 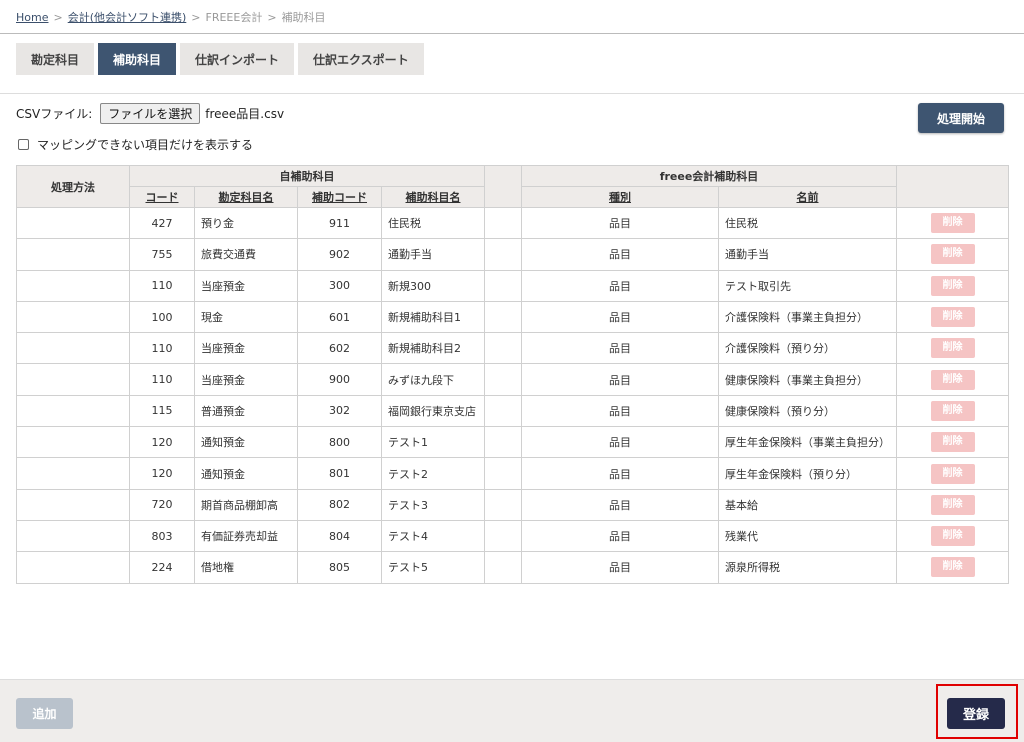 What do you see at coordinates (976, 713) in the screenshot?
I see `register-button: 登録` at bounding box center [976, 713].